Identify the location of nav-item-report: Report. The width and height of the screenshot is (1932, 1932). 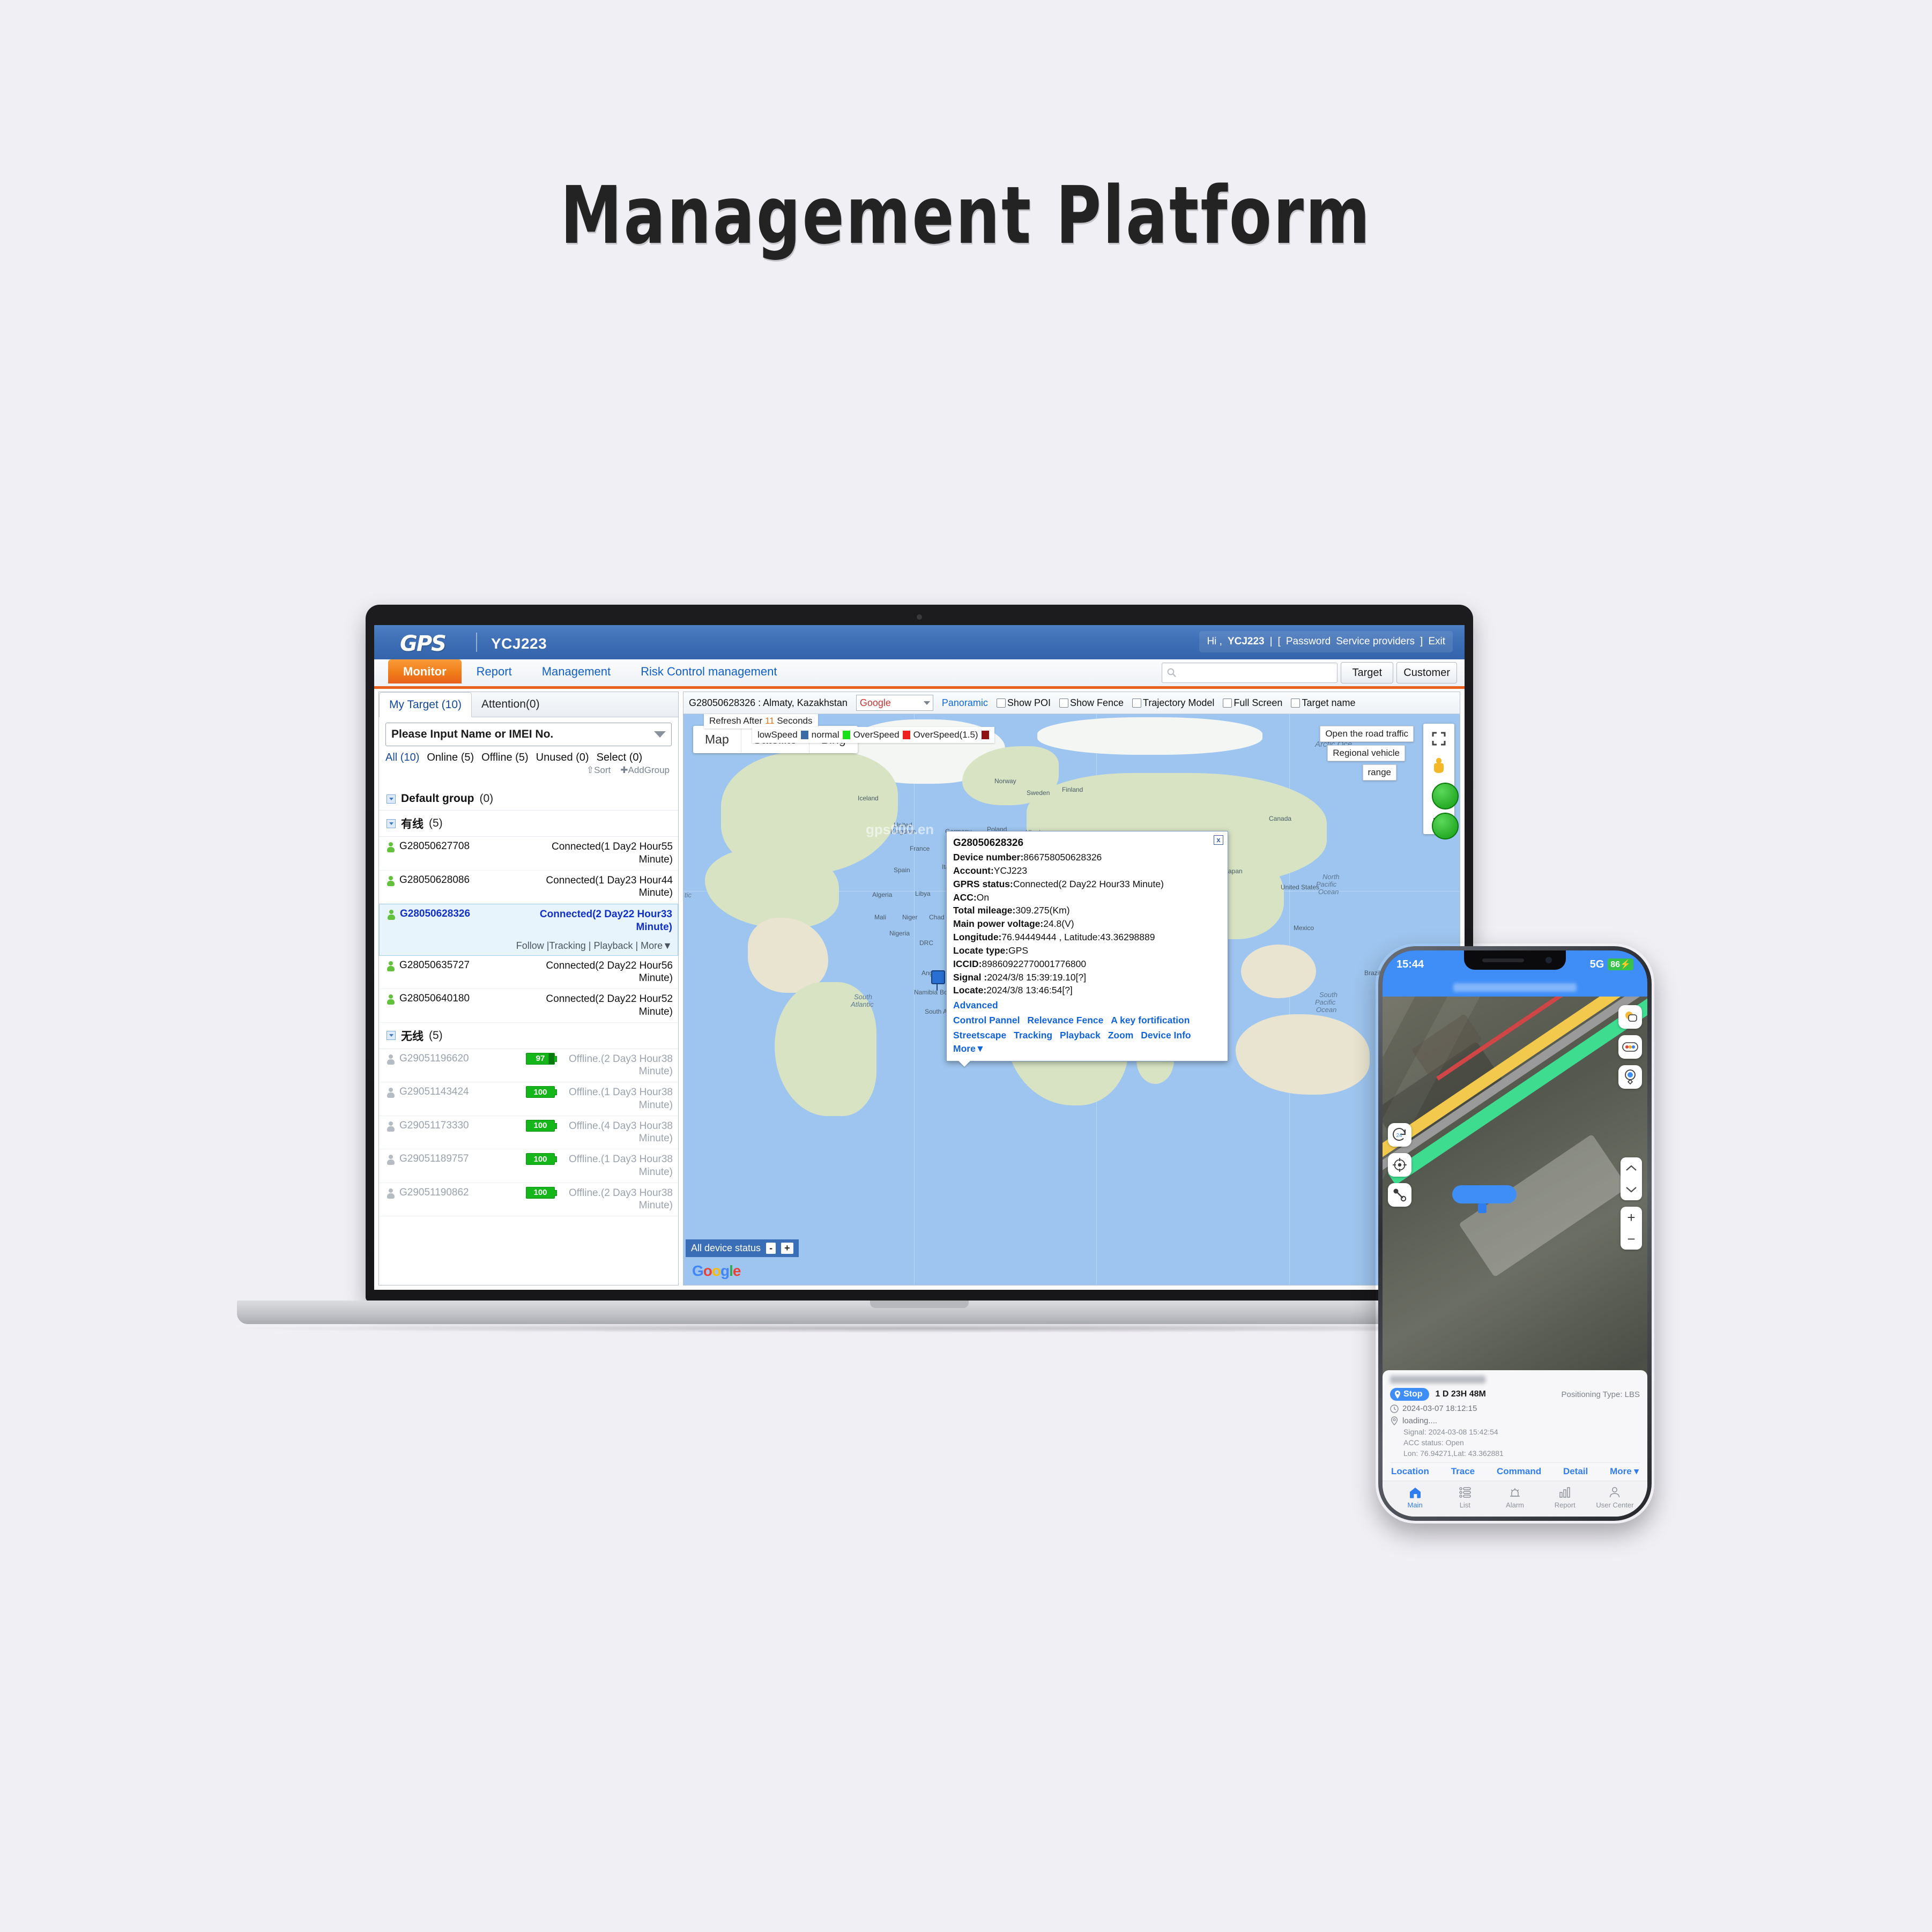
(1565, 1497).